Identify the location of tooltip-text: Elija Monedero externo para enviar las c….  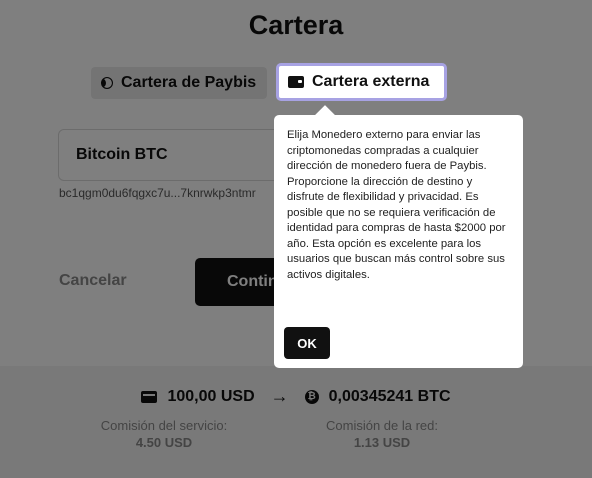
(396, 205).